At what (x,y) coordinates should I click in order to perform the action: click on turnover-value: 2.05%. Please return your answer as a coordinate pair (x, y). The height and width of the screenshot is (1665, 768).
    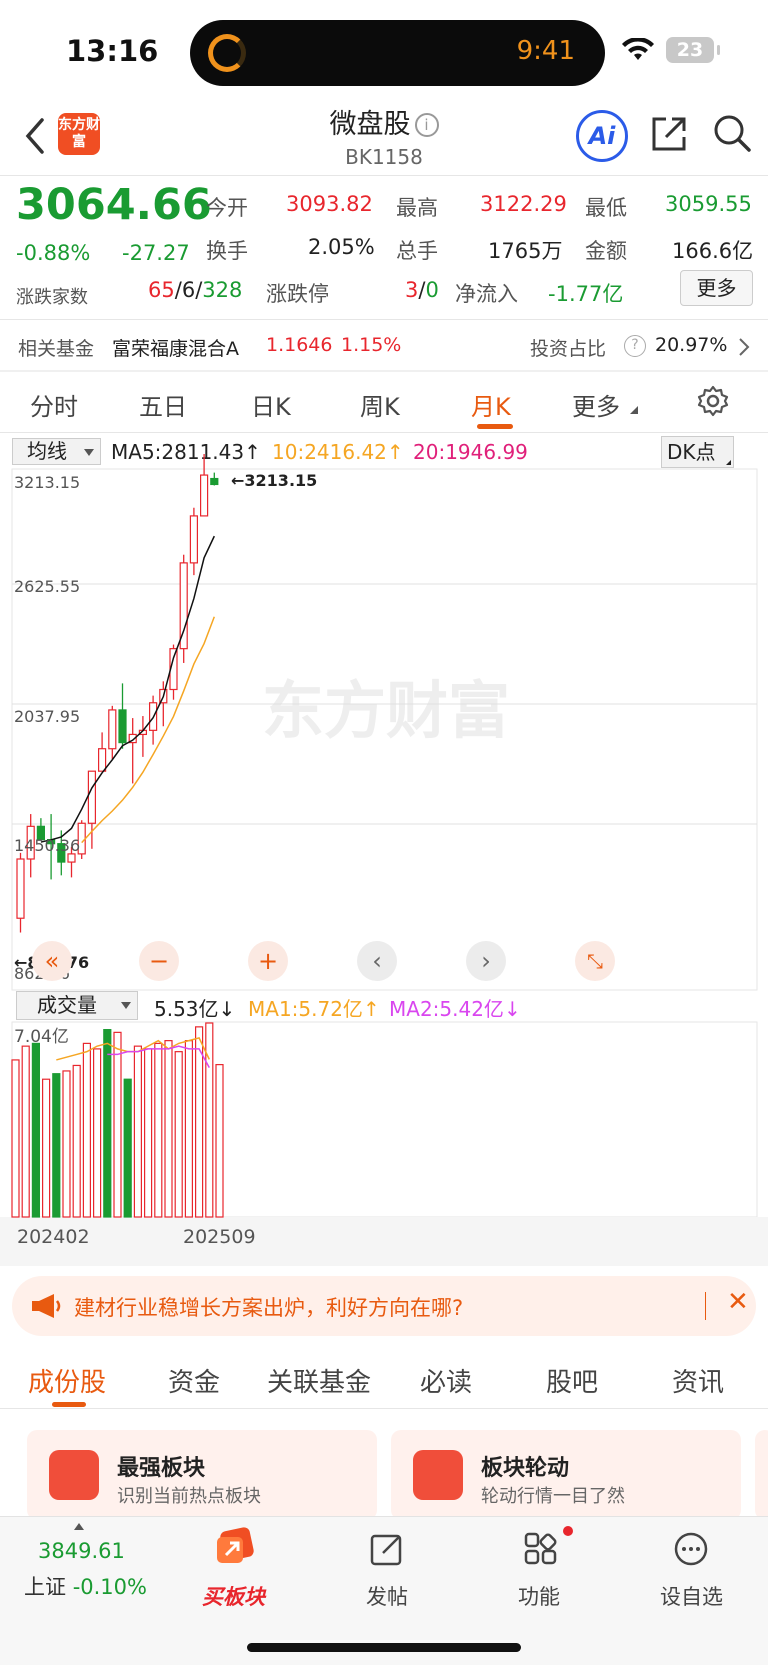
    Looking at the image, I should click on (341, 247).